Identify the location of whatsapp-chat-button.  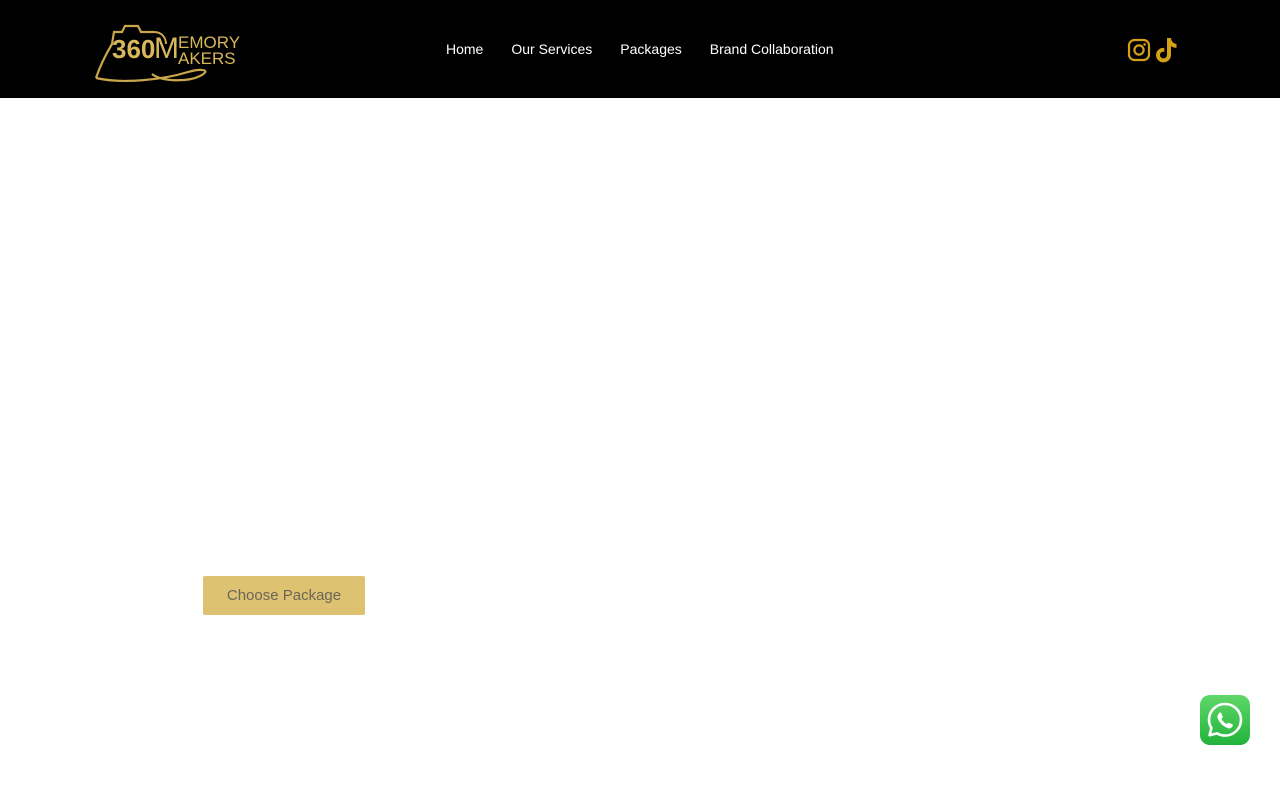
(1225, 720).